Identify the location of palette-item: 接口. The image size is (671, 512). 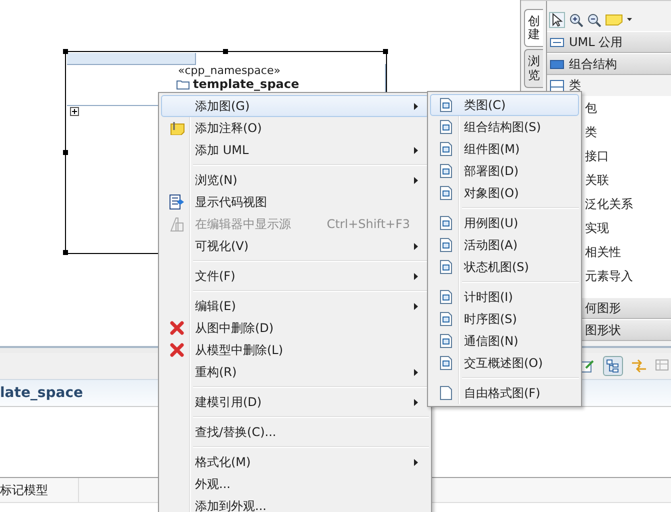
(597, 156).